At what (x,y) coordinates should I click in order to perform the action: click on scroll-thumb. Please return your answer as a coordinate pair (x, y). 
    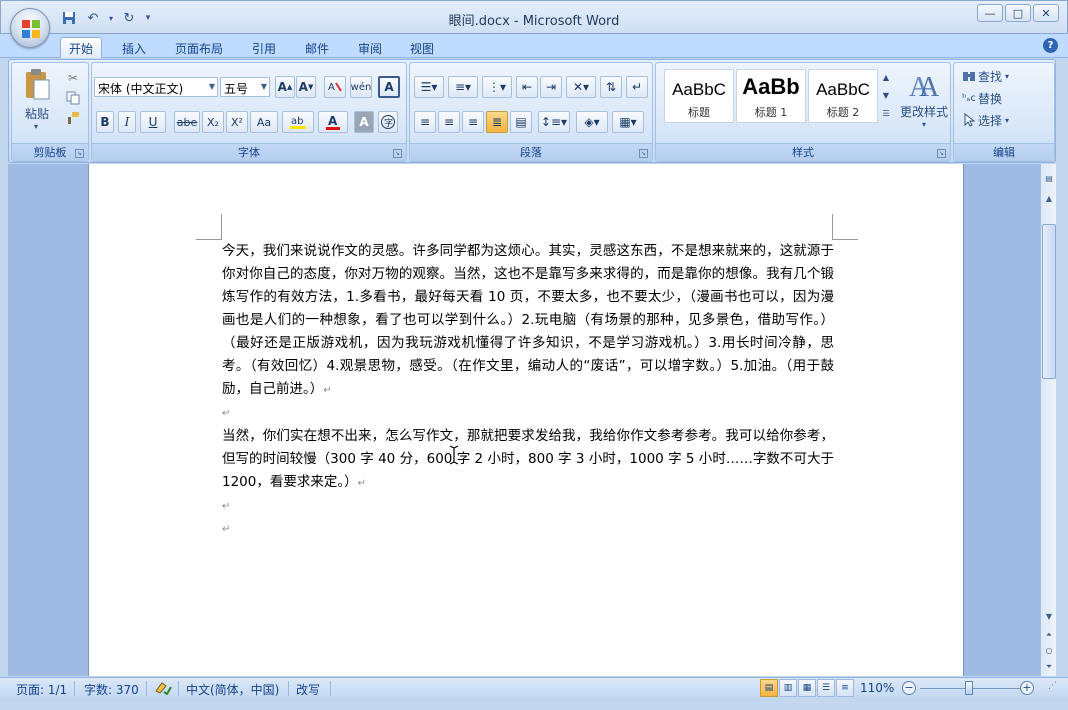
    Looking at the image, I should click on (1049, 301).